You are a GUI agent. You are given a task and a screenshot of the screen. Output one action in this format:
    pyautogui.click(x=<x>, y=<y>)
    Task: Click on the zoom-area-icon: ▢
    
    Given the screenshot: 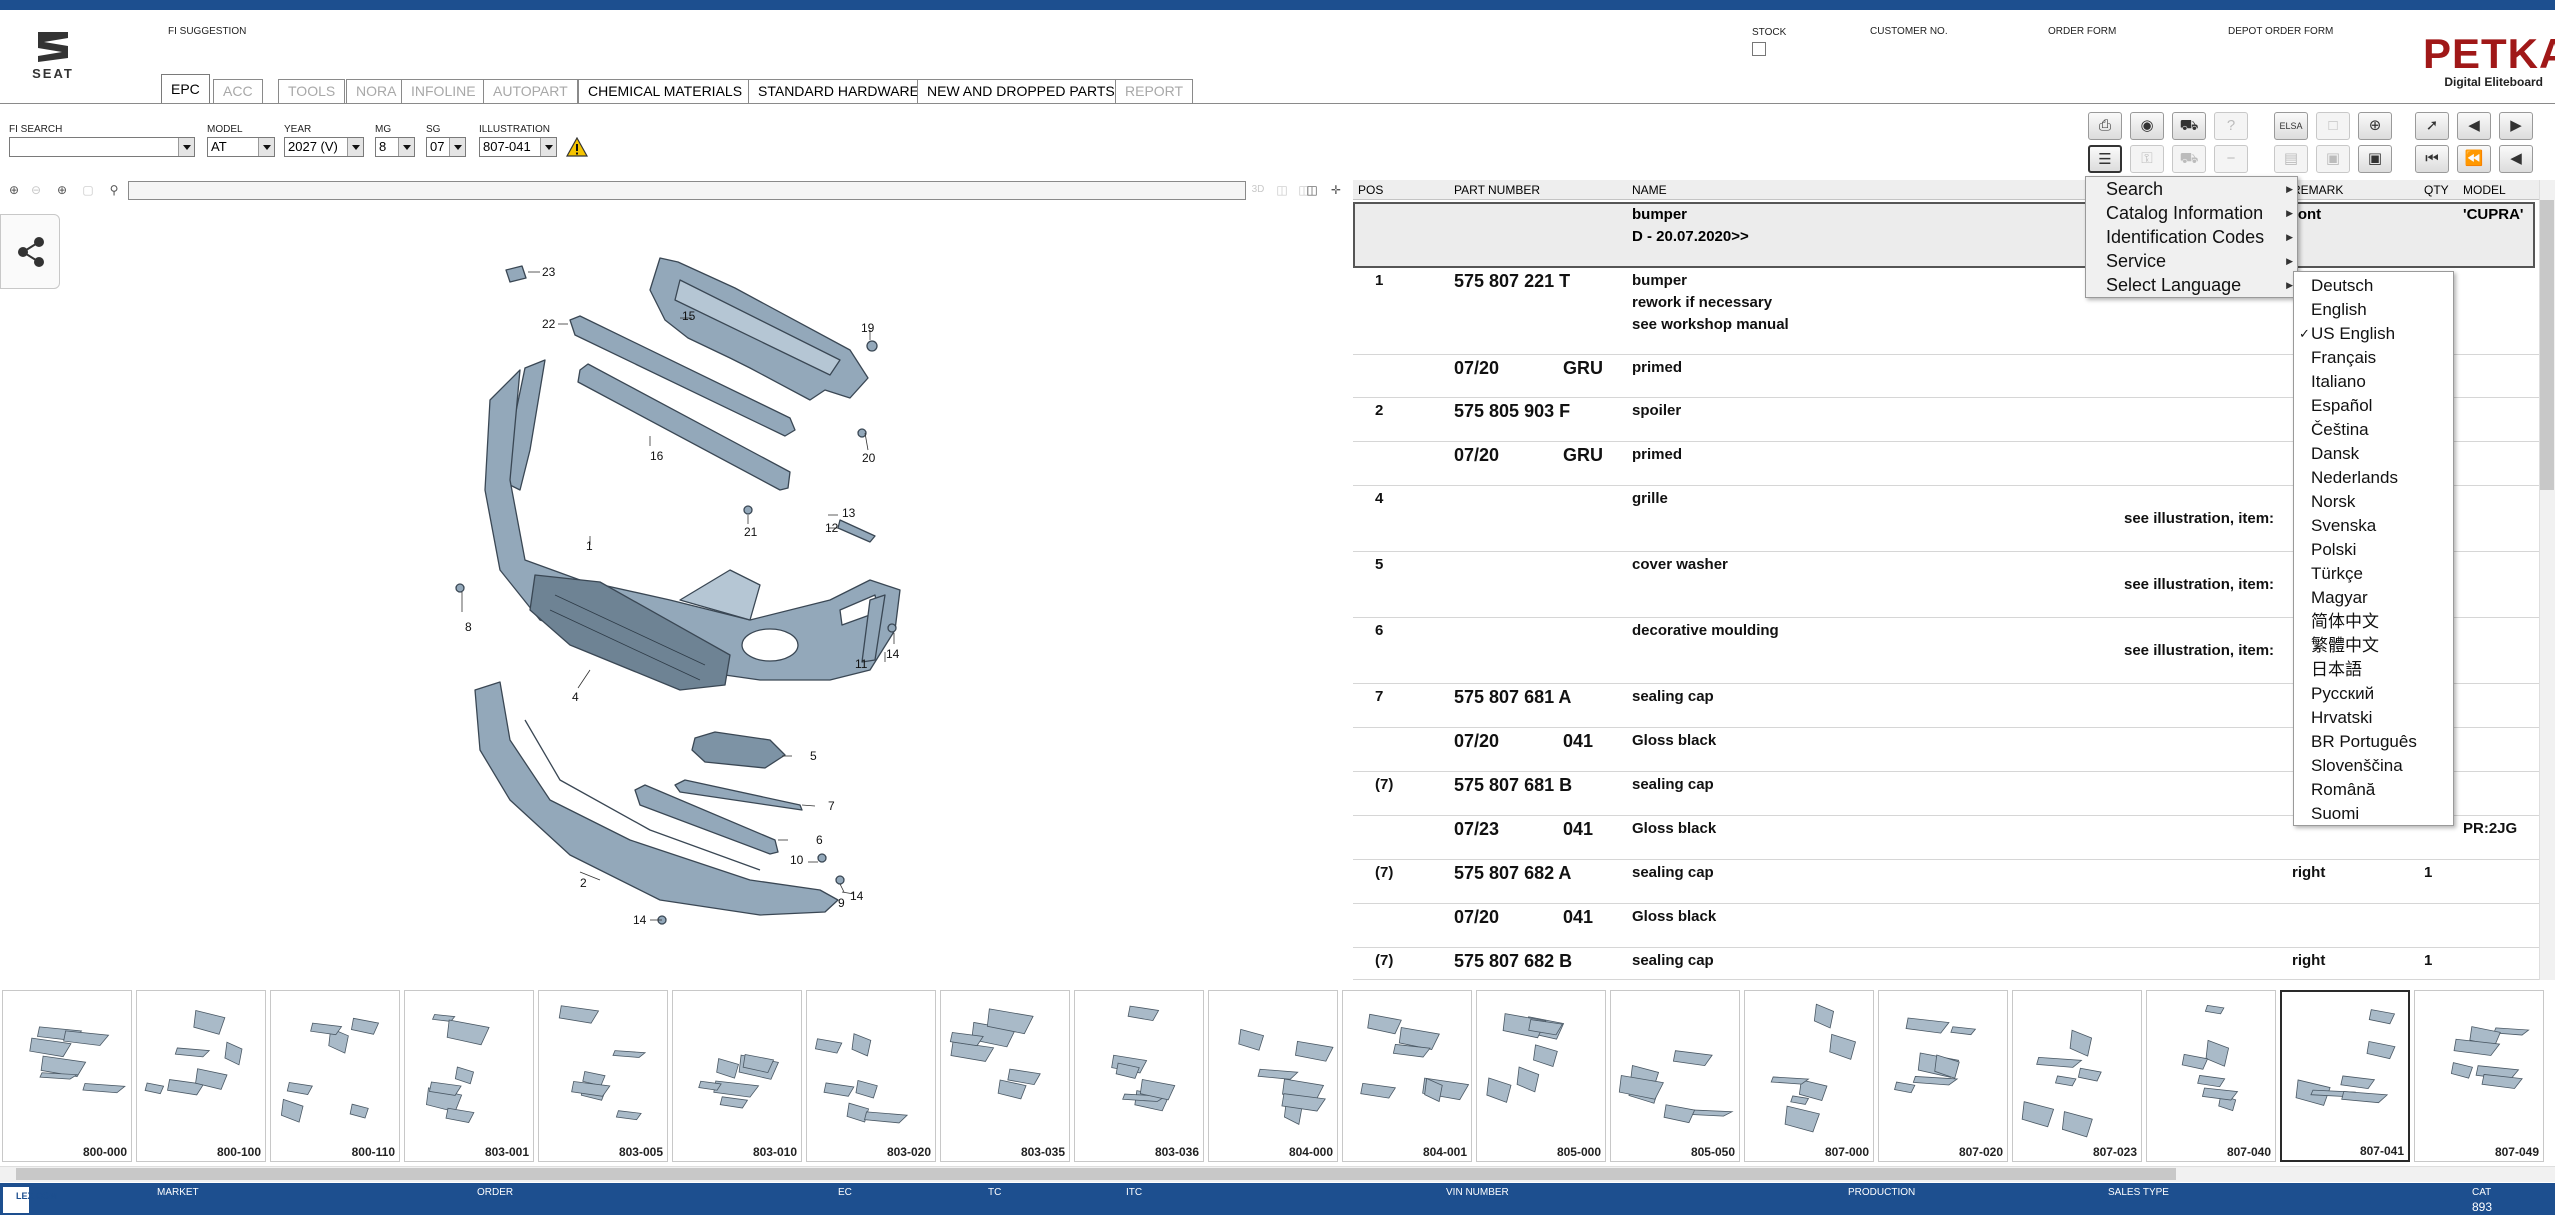 What is the action you would take?
    pyautogui.click(x=88, y=190)
    